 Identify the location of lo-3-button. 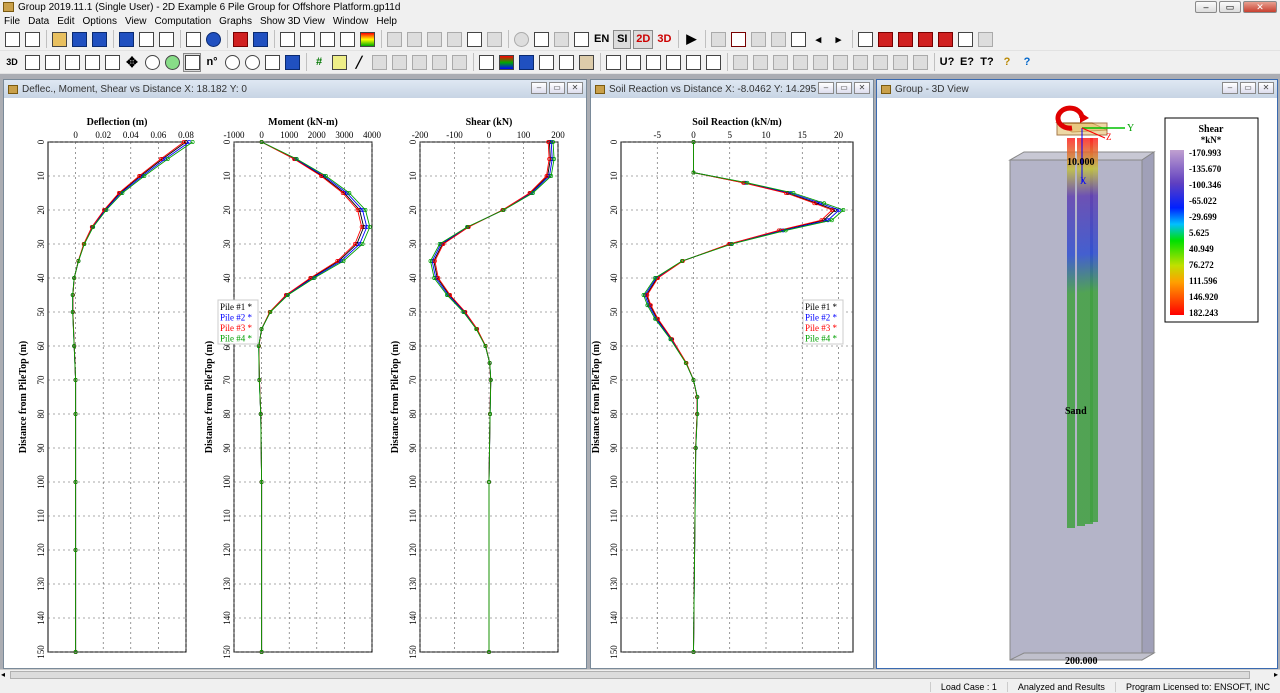
(820, 62).